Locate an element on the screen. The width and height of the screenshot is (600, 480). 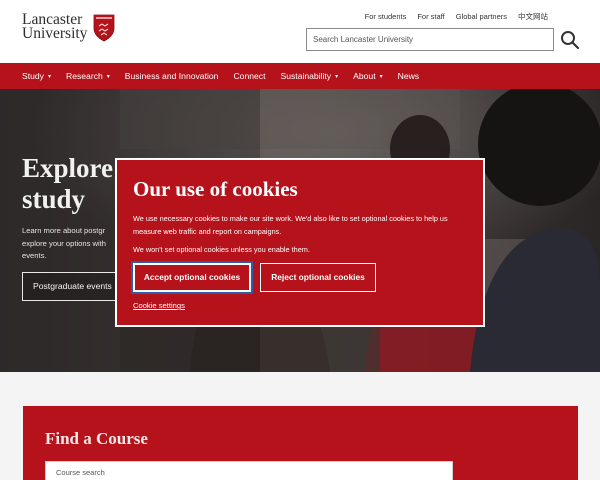
nav-item-label: Sustainability is located at coordinates (306, 76).